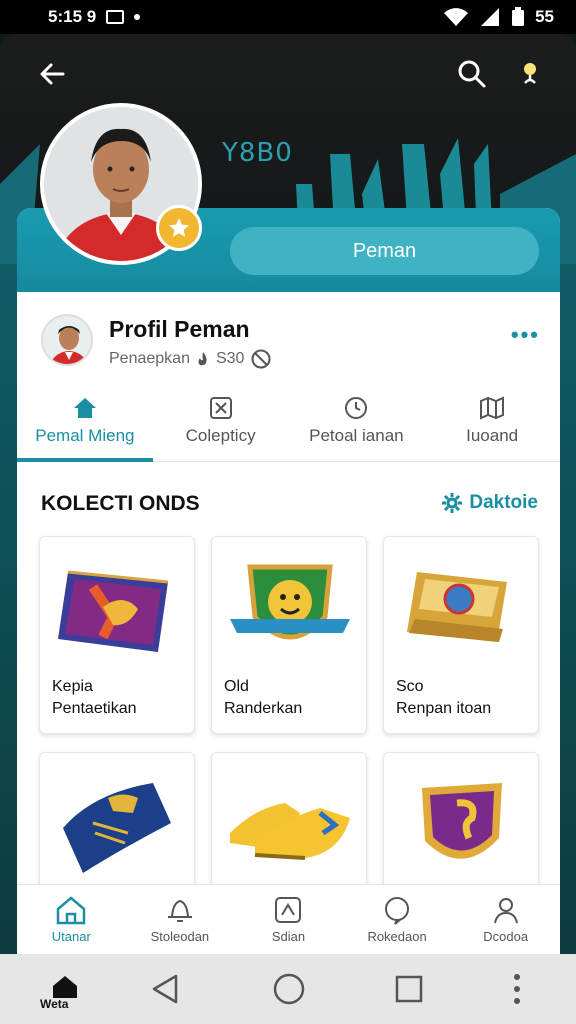  What do you see at coordinates (117, 828) in the screenshot?
I see `scarf-icon` at bounding box center [117, 828].